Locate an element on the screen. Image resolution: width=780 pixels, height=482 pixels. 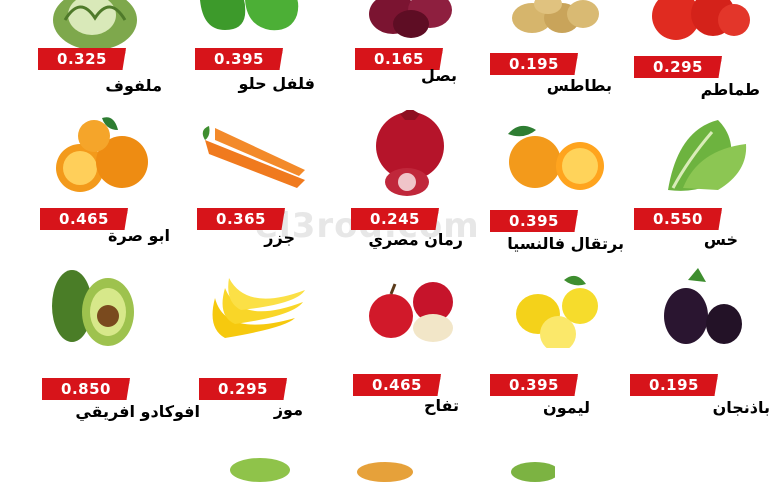
product-name: فلفل حلو is located at coordinates (276, 83).